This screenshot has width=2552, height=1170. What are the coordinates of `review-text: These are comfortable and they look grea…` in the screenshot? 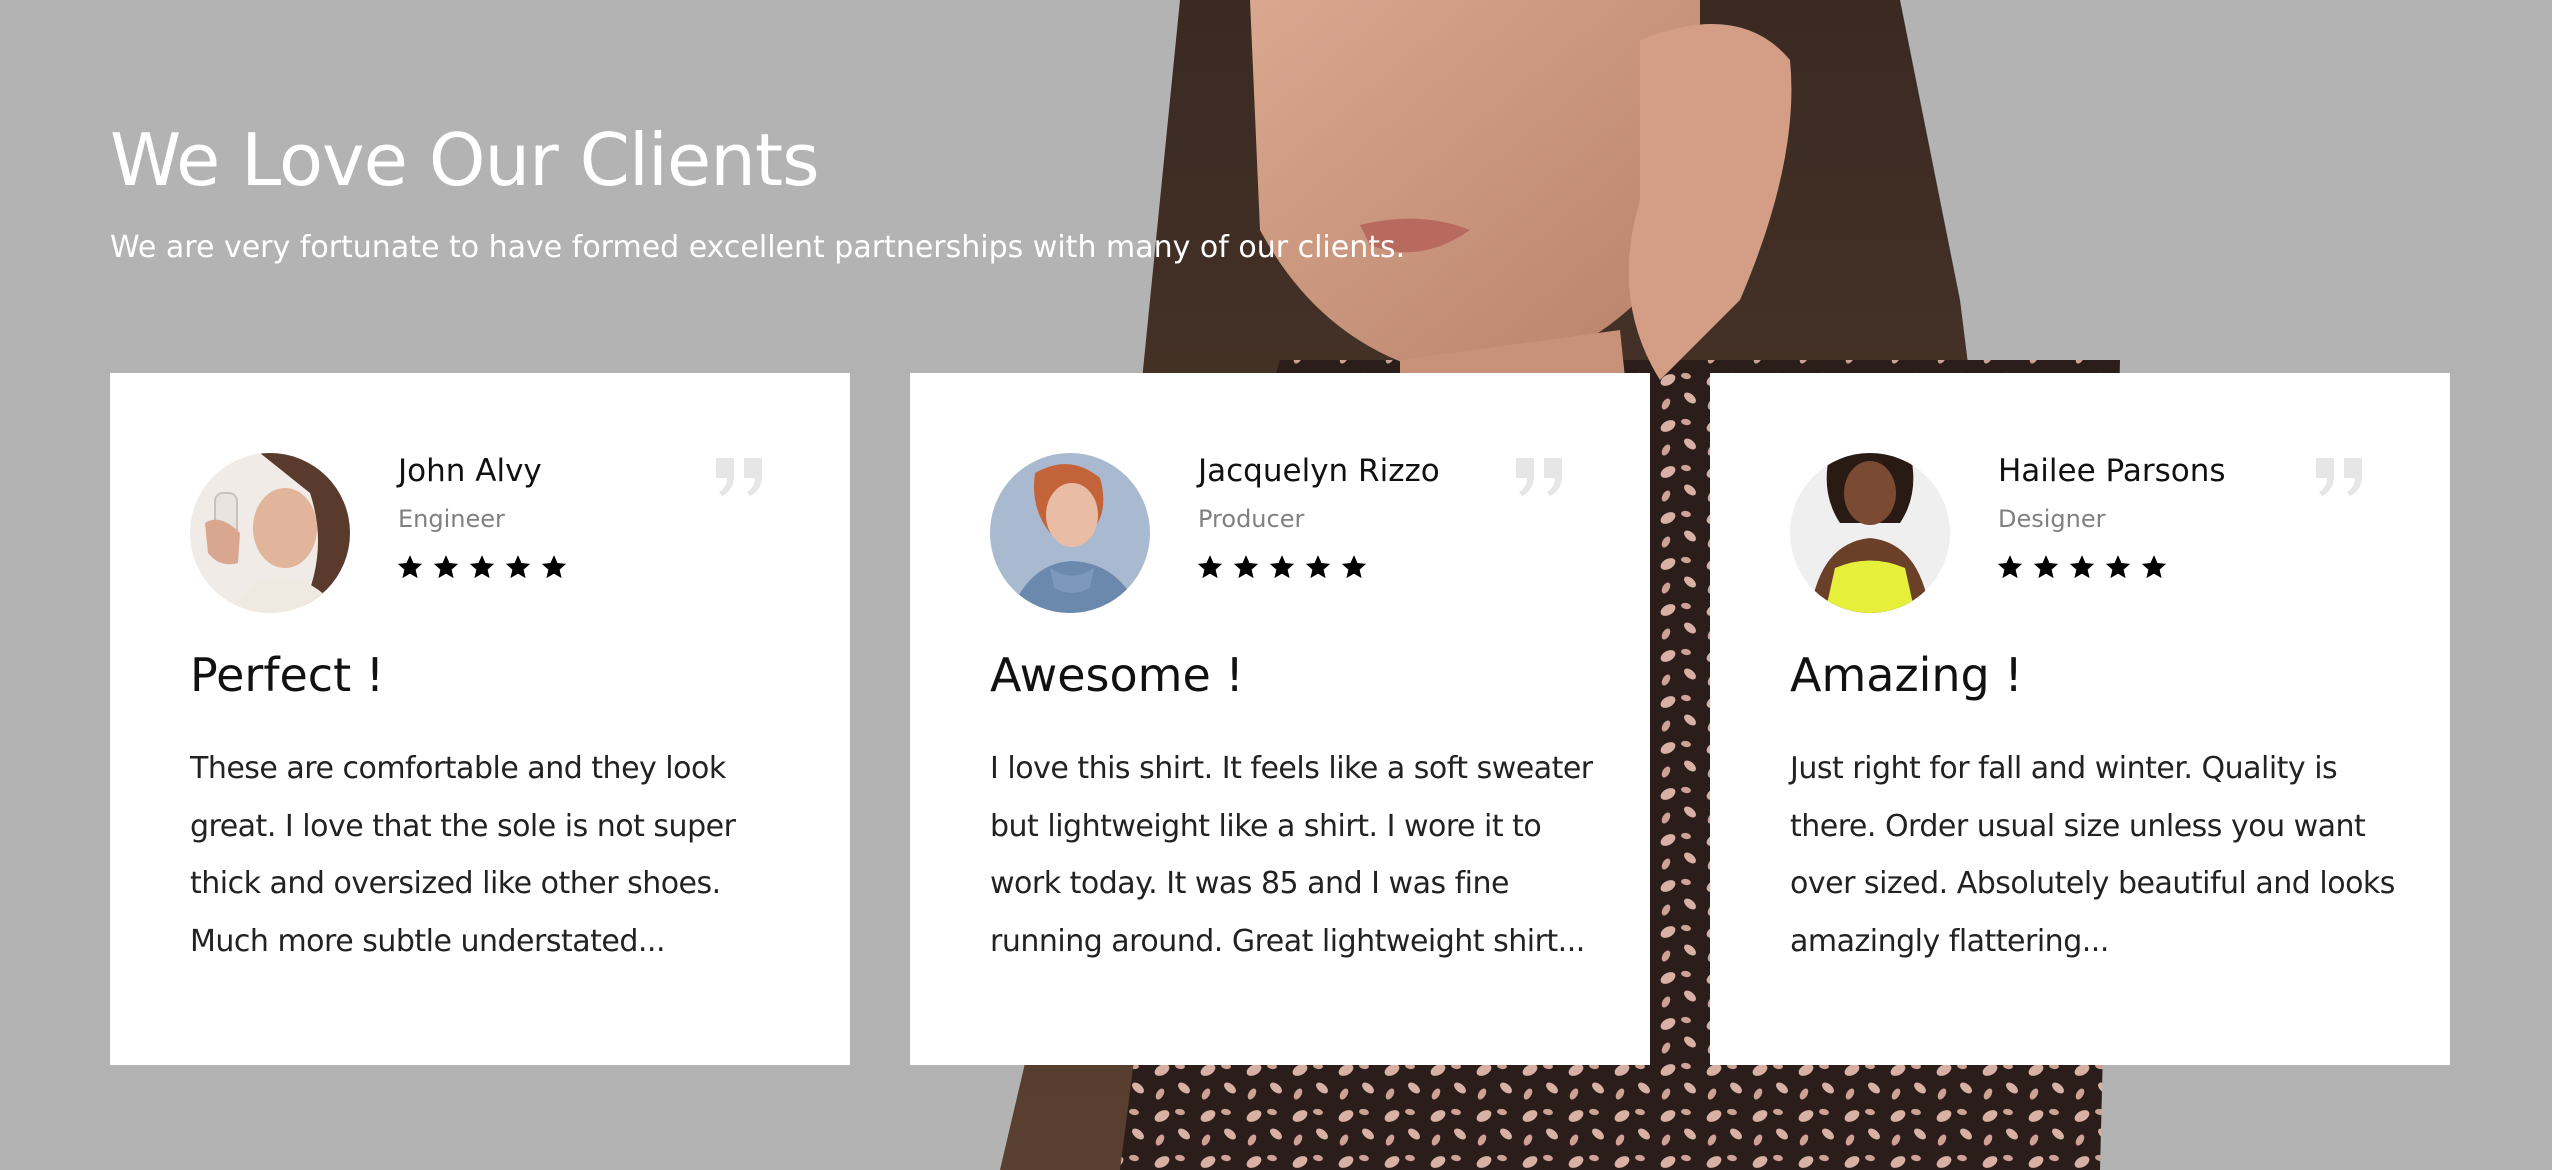 It's located at (490, 855).